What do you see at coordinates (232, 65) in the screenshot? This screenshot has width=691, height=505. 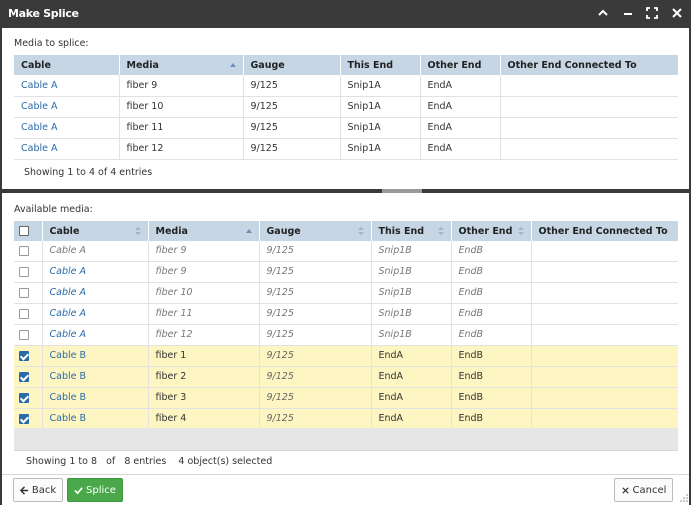 I see `sort-asc-icon` at bounding box center [232, 65].